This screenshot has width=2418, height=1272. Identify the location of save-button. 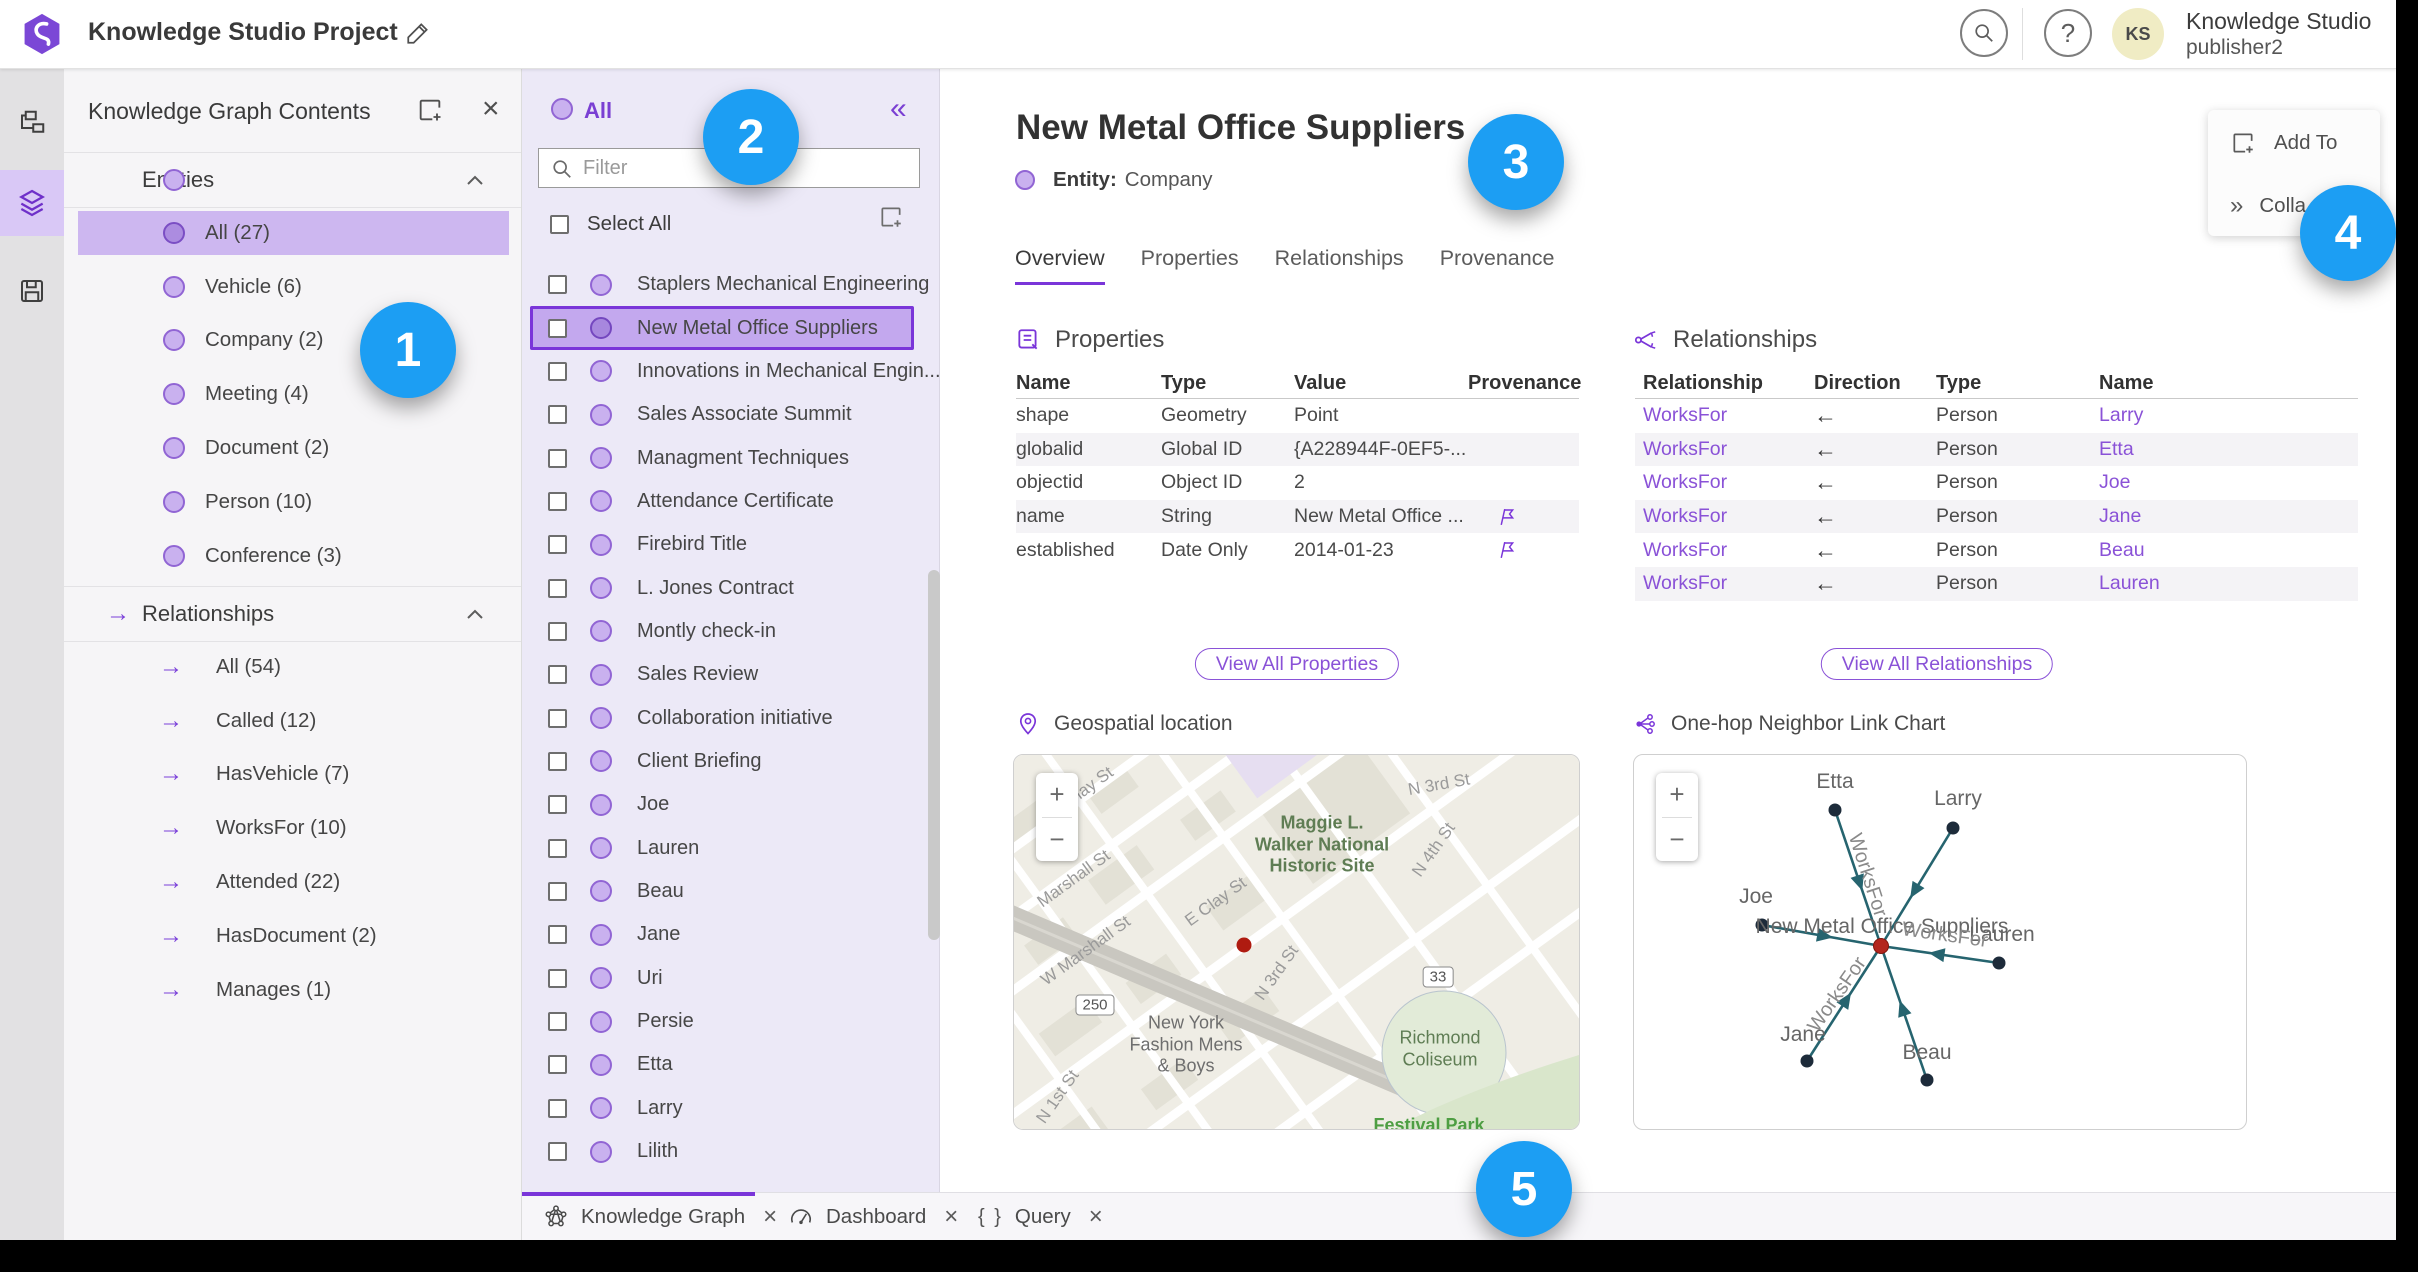
(32, 291).